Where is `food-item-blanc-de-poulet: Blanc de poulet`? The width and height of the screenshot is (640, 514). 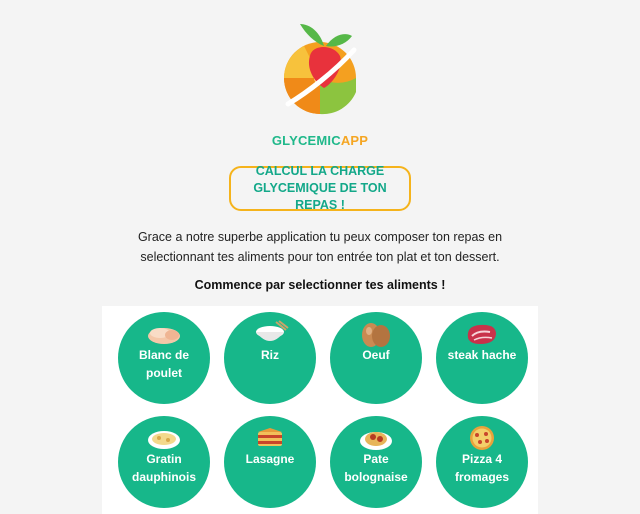
food-item-blanc-de-poulet: Blanc de poulet is located at coordinates (164, 358).